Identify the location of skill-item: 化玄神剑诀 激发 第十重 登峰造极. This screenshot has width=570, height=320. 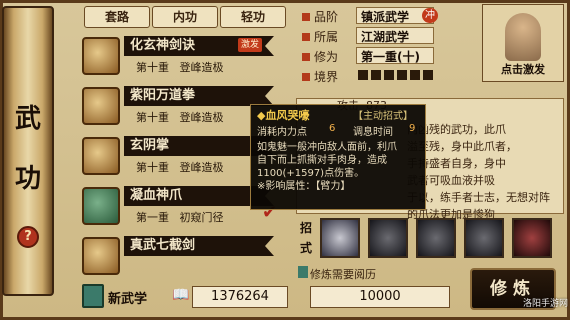
(183, 57).